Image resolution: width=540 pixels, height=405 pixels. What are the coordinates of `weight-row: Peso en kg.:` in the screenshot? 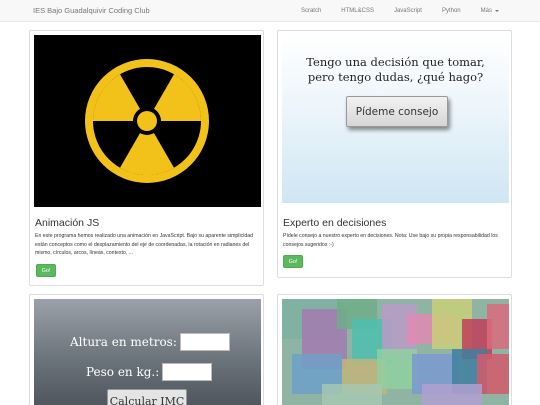 It's located at (149, 372).